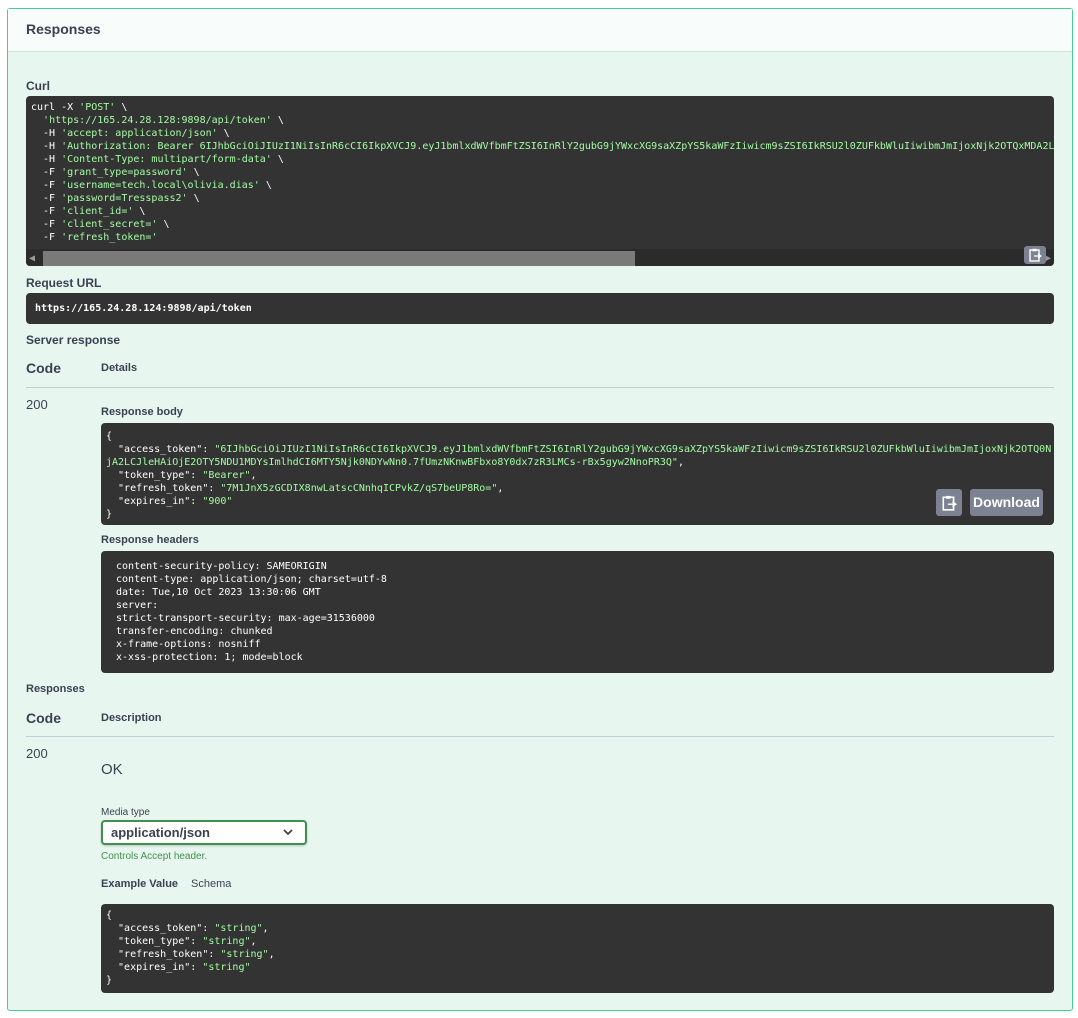  What do you see at coordinates (542, 198) in the screenshot?
I see `code-line: -F 'password=Tresspass2' \` at bounding box center [542, 198].